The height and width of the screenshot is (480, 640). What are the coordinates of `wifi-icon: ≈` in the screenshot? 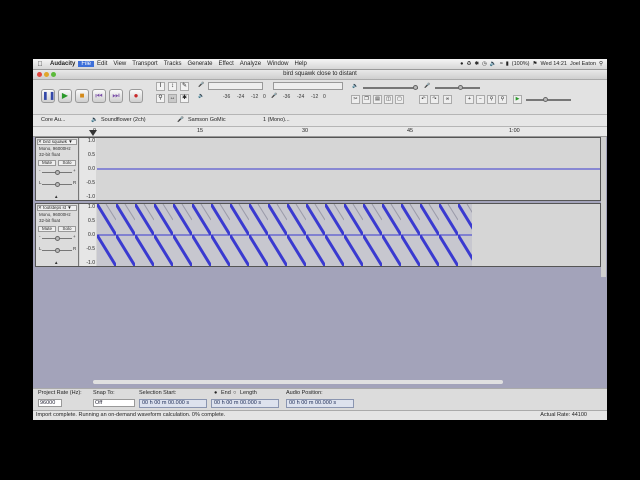 It's located at (501, 64).